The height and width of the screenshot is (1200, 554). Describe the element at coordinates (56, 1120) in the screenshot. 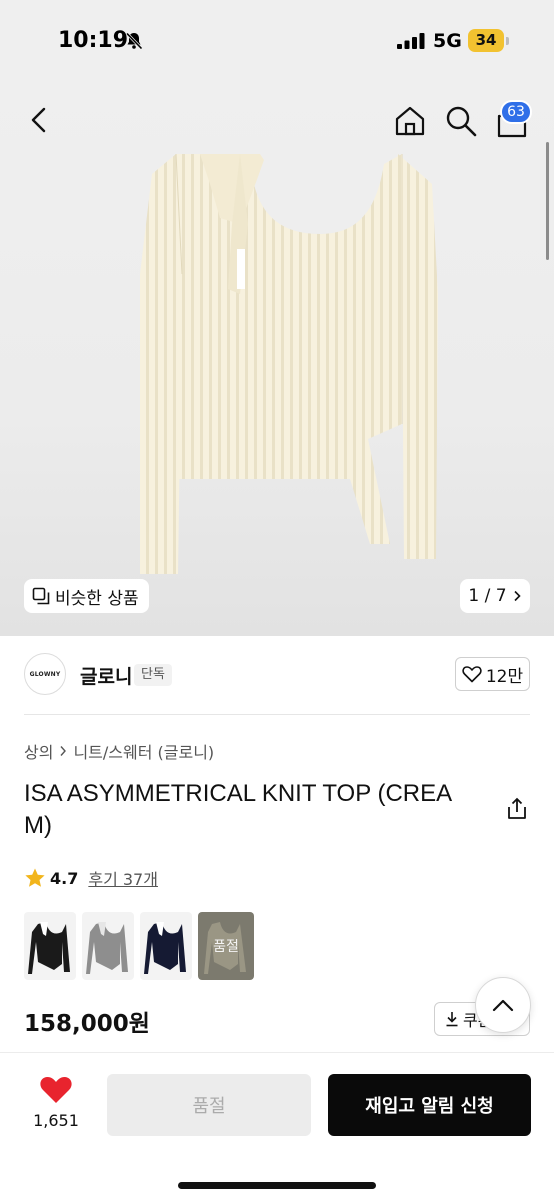

I see `wishlist-count: 1,651` at that location.